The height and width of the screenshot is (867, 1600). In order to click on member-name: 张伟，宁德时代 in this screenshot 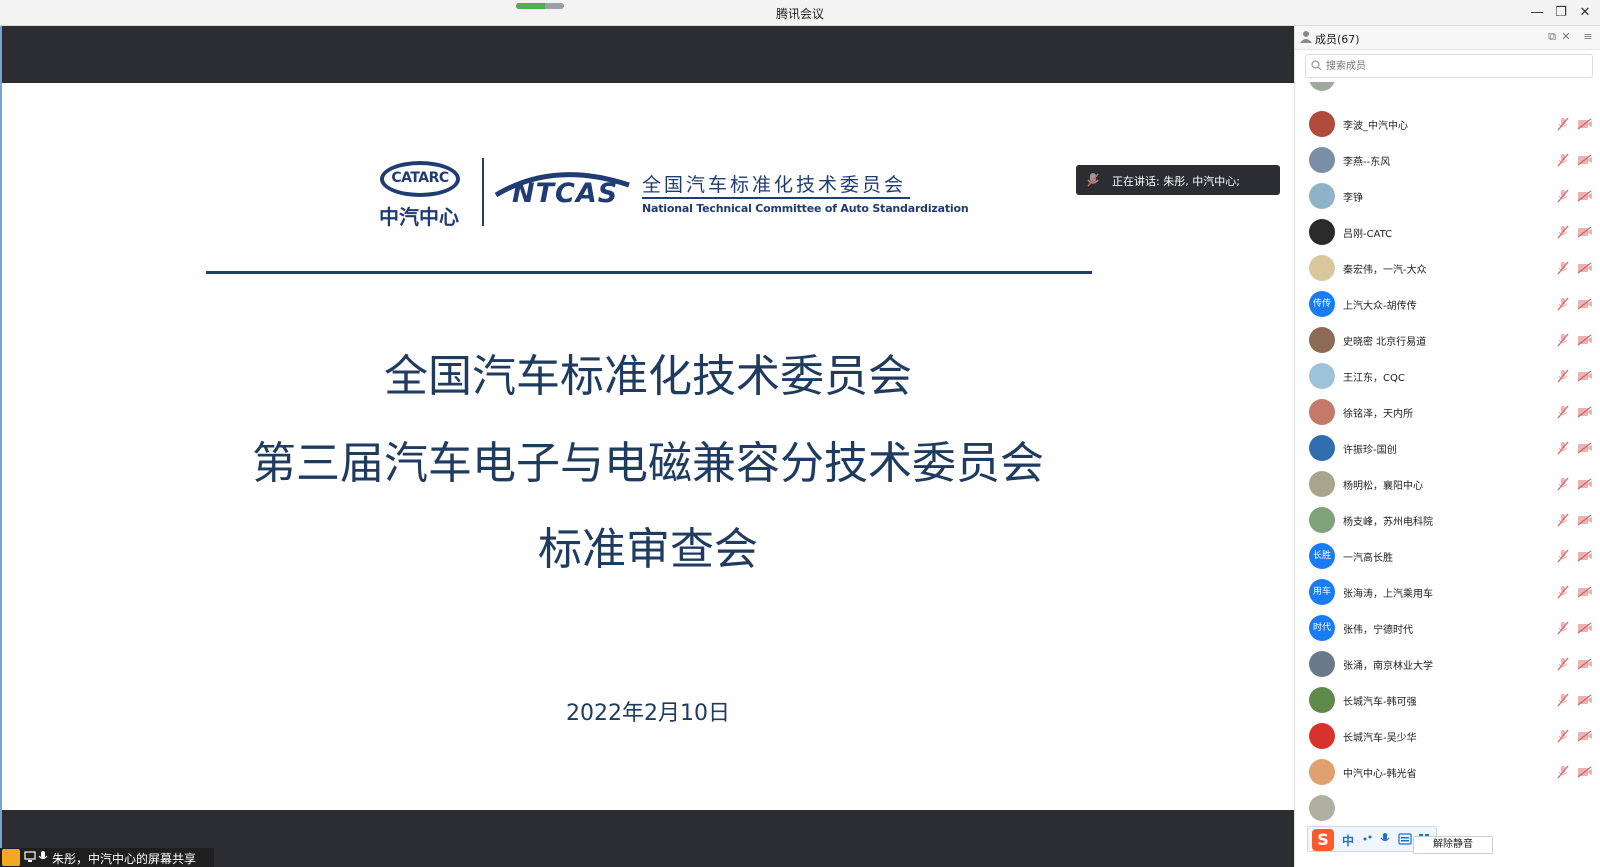, I will do `click(1378, 630)`.